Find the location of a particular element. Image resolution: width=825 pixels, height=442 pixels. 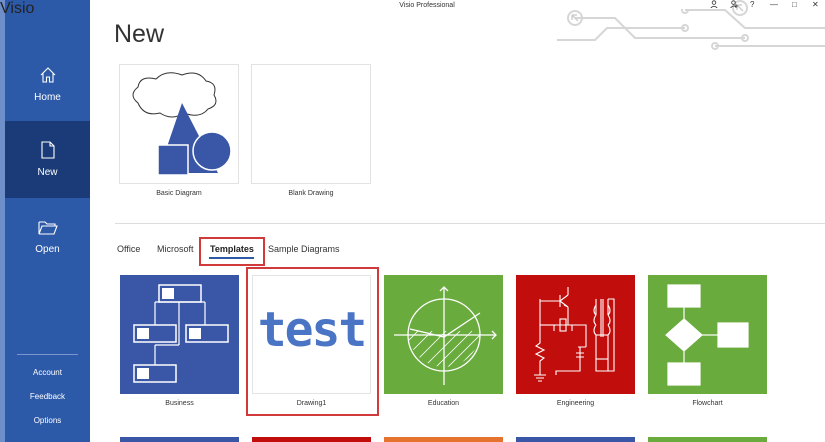

template-business is located at coordinates (179, 334).